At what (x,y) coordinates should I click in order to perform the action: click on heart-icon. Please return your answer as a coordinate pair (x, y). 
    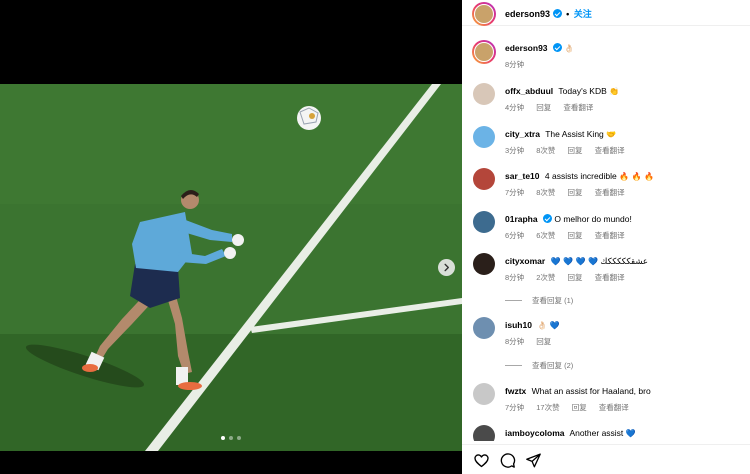
    Looking at the image, I should click on (481, 460).